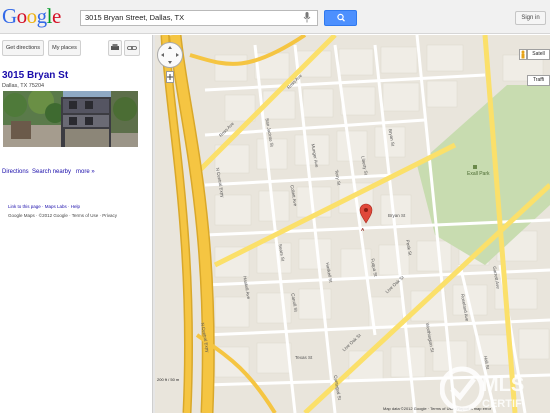 This screenshot has width=550, height=413. I want to click on svg-text: CERTIFI, so click(503, 404).